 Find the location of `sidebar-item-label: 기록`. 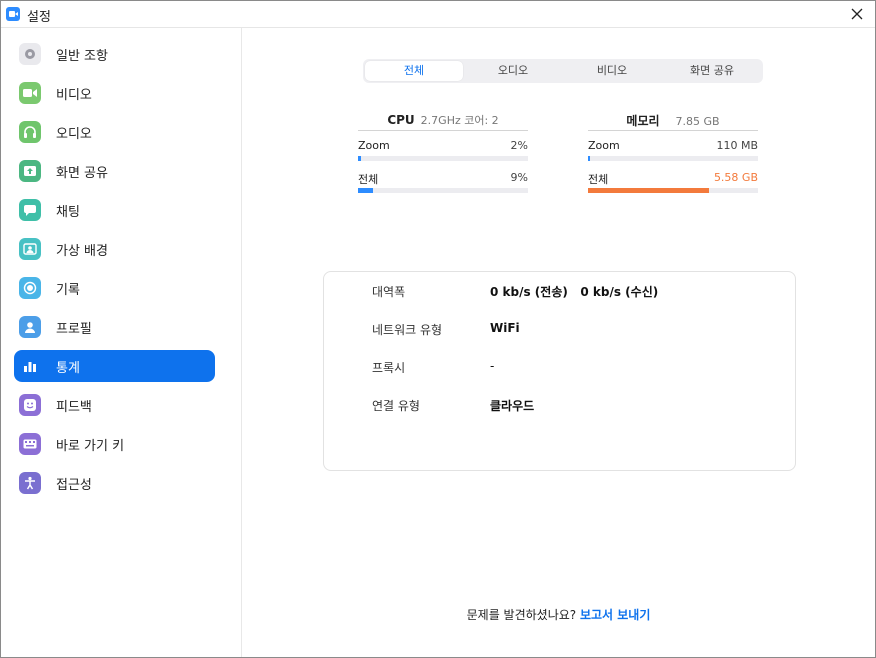

sidebar-item-label: 기록 is located at coordinates (68, 290).